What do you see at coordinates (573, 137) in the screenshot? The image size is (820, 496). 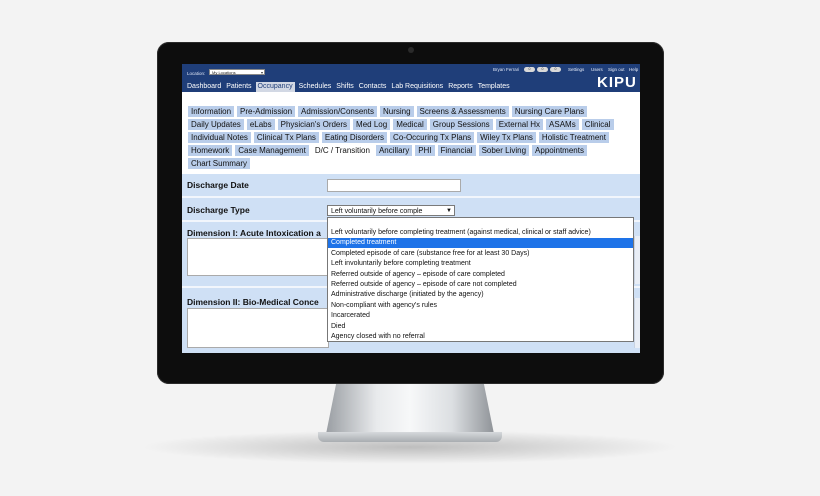 I see `tab-holistic-treatment: Holistic Treatment` at bounding box center [573, 137].